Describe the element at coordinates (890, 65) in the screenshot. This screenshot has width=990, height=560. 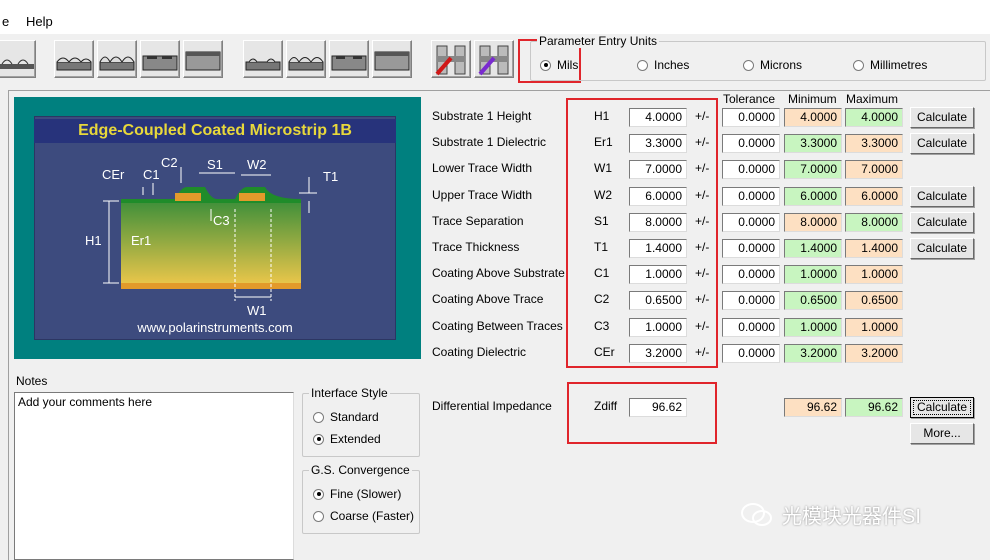
I see `units-millimetres-radio: Millimetres` at that location.